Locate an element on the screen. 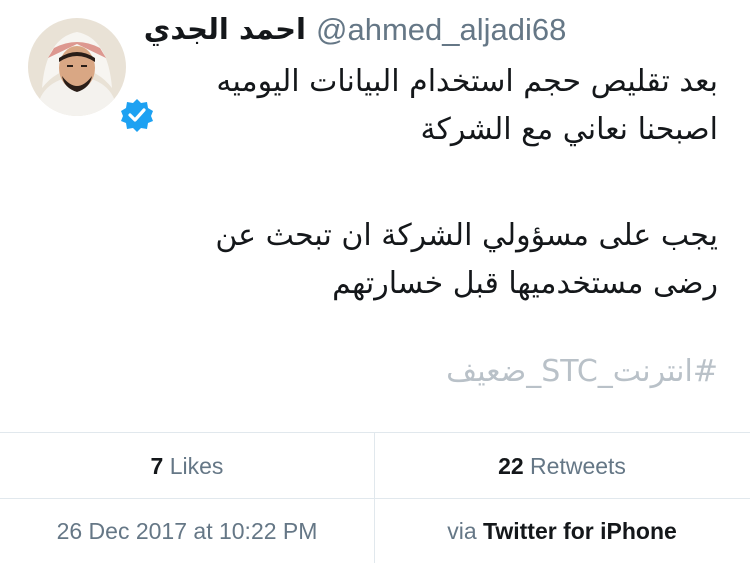  source-info: via Twitter for iPhone is located at coordinates (562, 531).